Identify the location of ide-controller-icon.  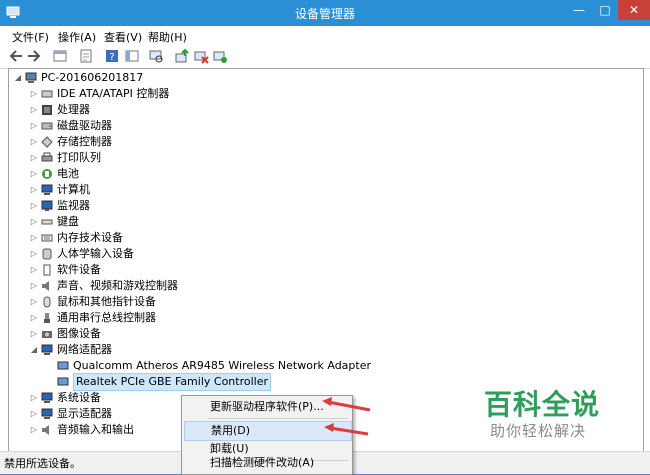
(47, 94).